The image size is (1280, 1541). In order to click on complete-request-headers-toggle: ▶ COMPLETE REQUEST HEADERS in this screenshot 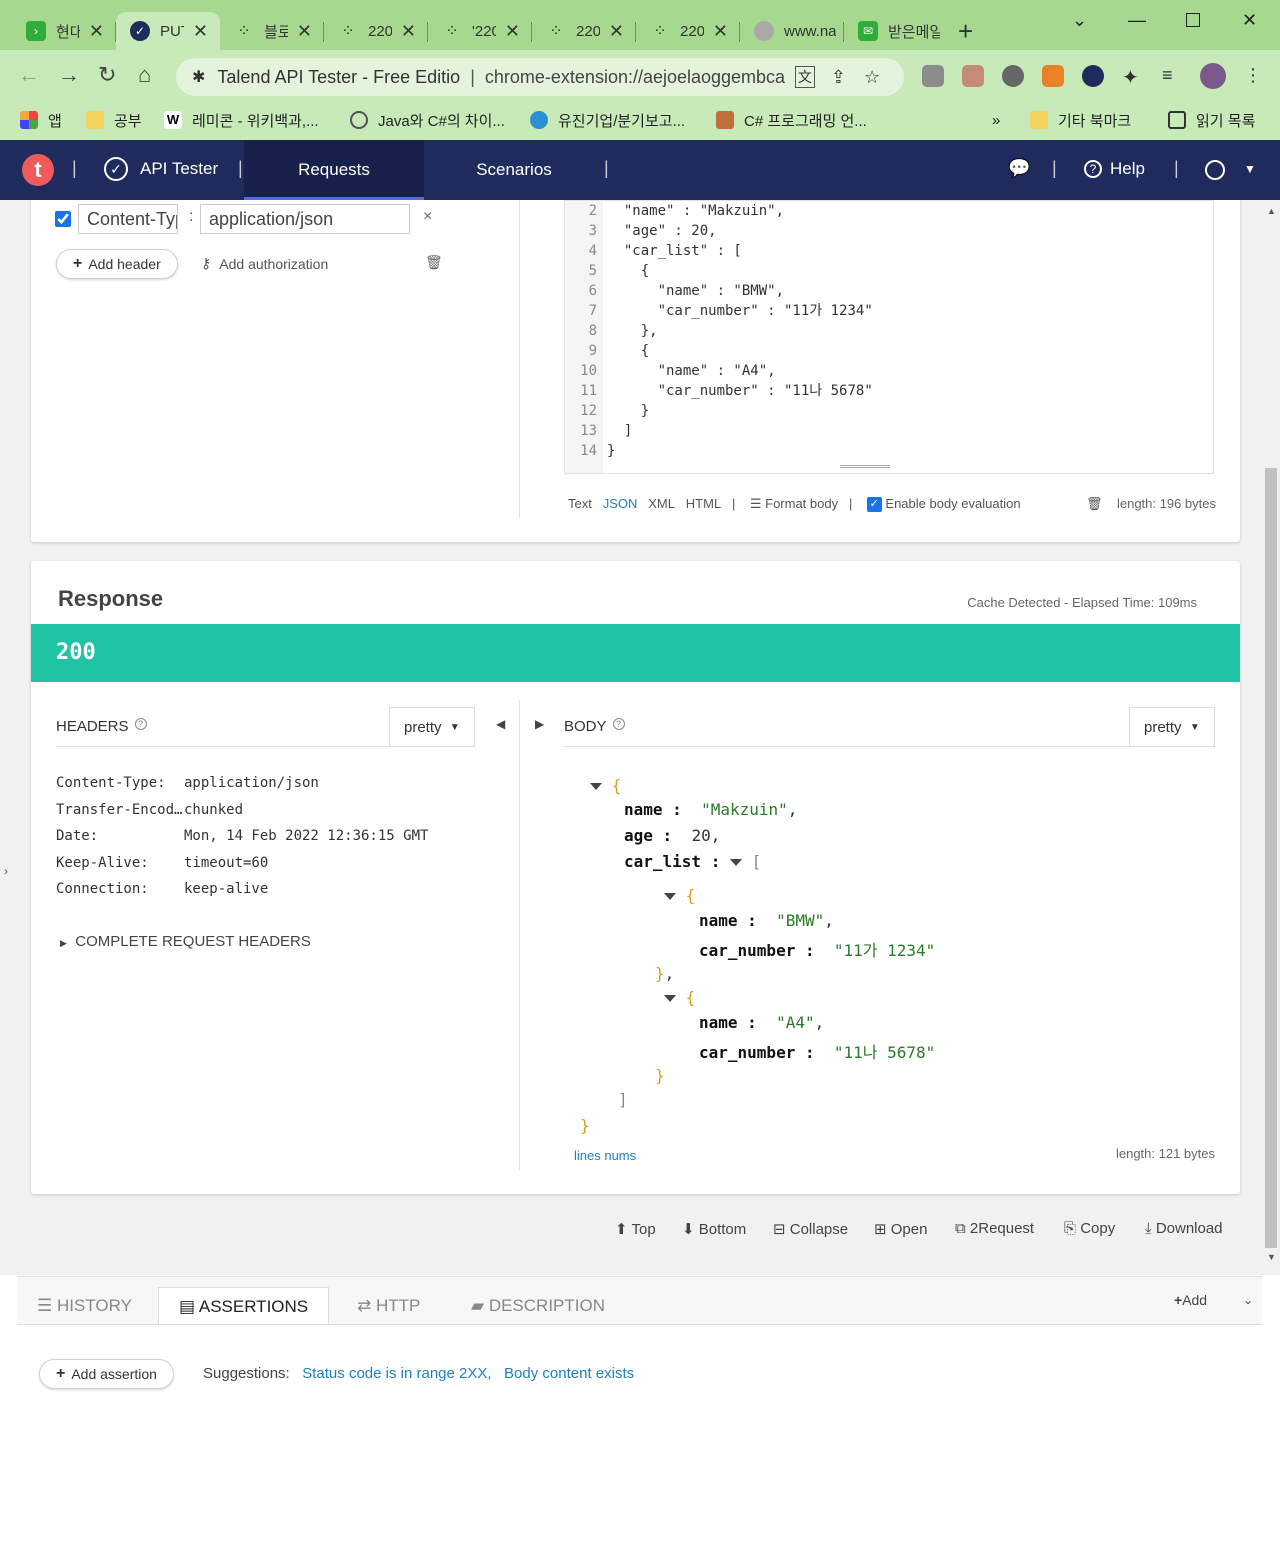, I will do `click(185, 941)`.